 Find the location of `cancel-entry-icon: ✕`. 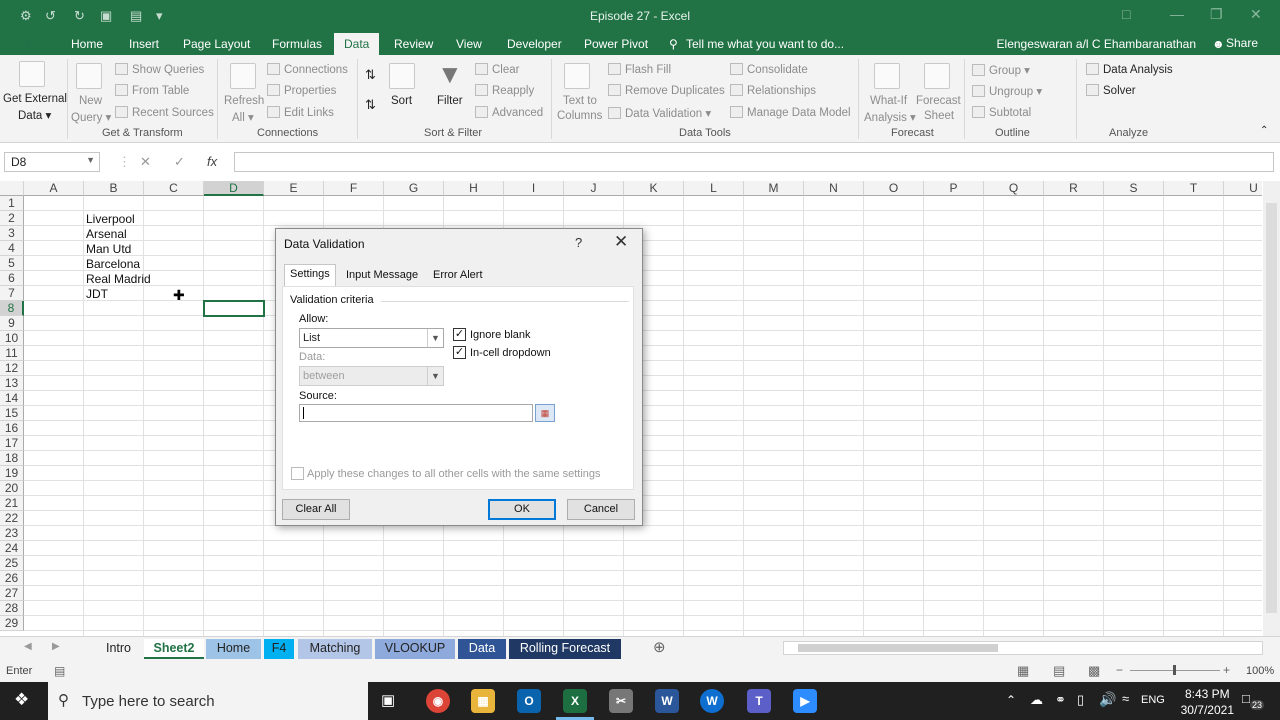

cancel-entry-icon: ✕ is located at coordinates (145, 162).